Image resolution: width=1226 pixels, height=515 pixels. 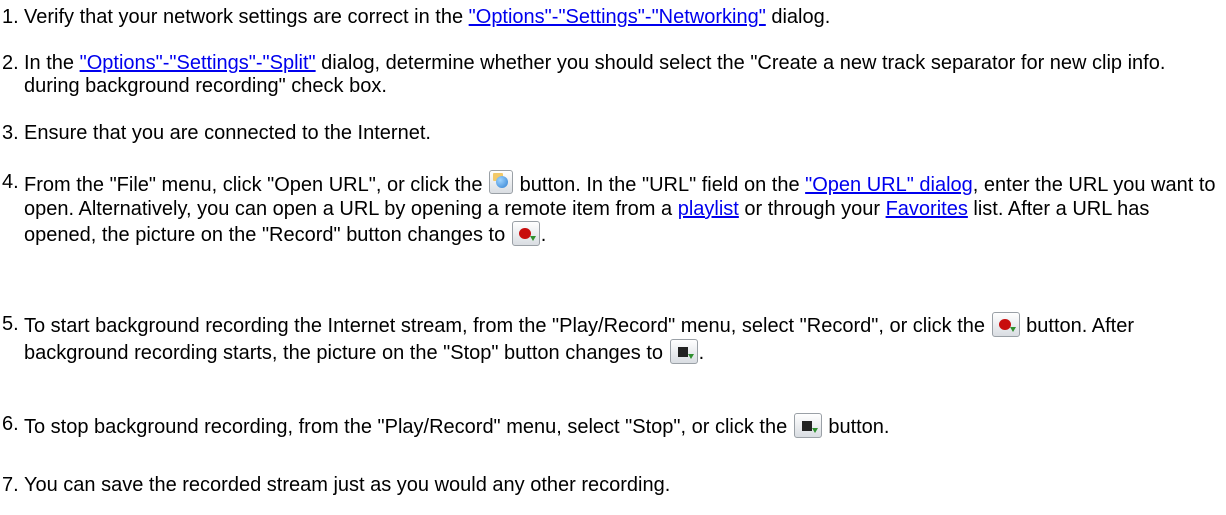 What do you see at coordinates (798, 17) in the screenshot?
I see `step-text: dialog.` at bounding box center [798, 17].